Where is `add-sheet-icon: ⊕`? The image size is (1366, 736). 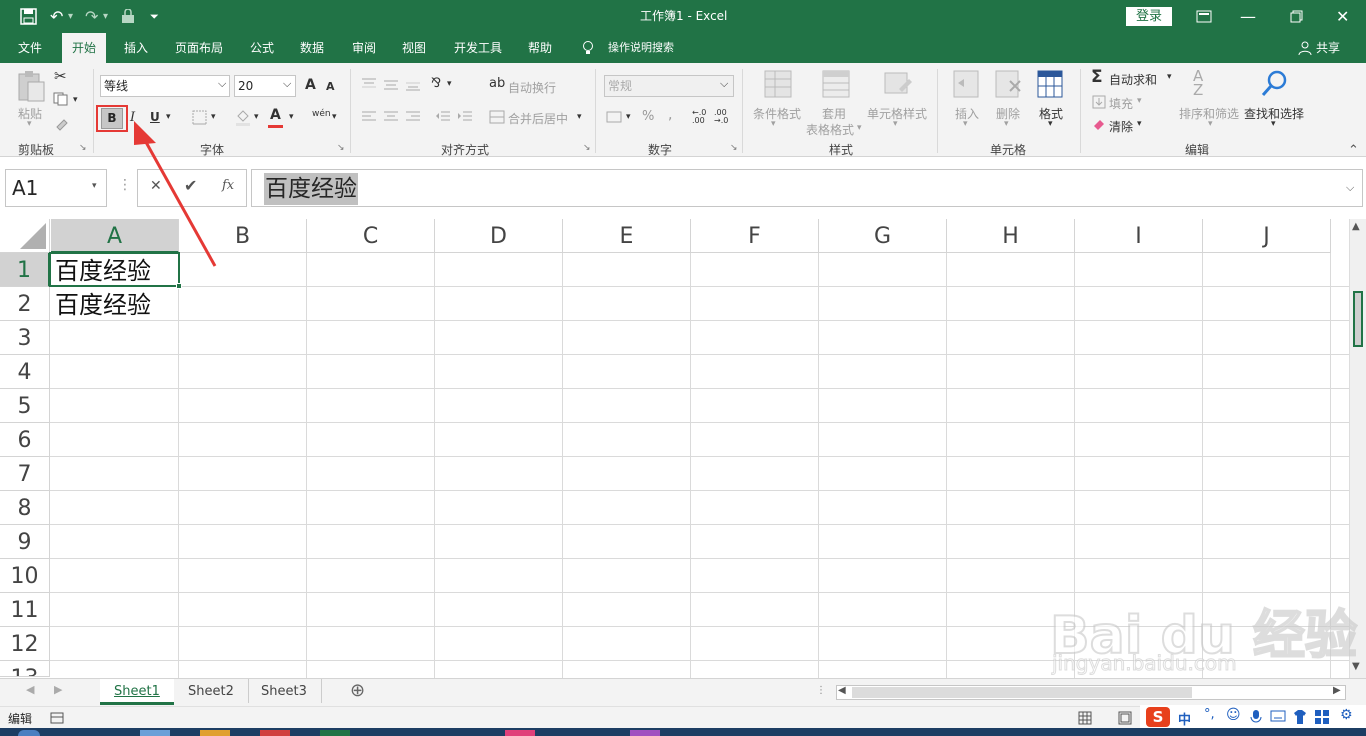
add-sheet-icon: ⊕ is located at coordinates (357, 690).